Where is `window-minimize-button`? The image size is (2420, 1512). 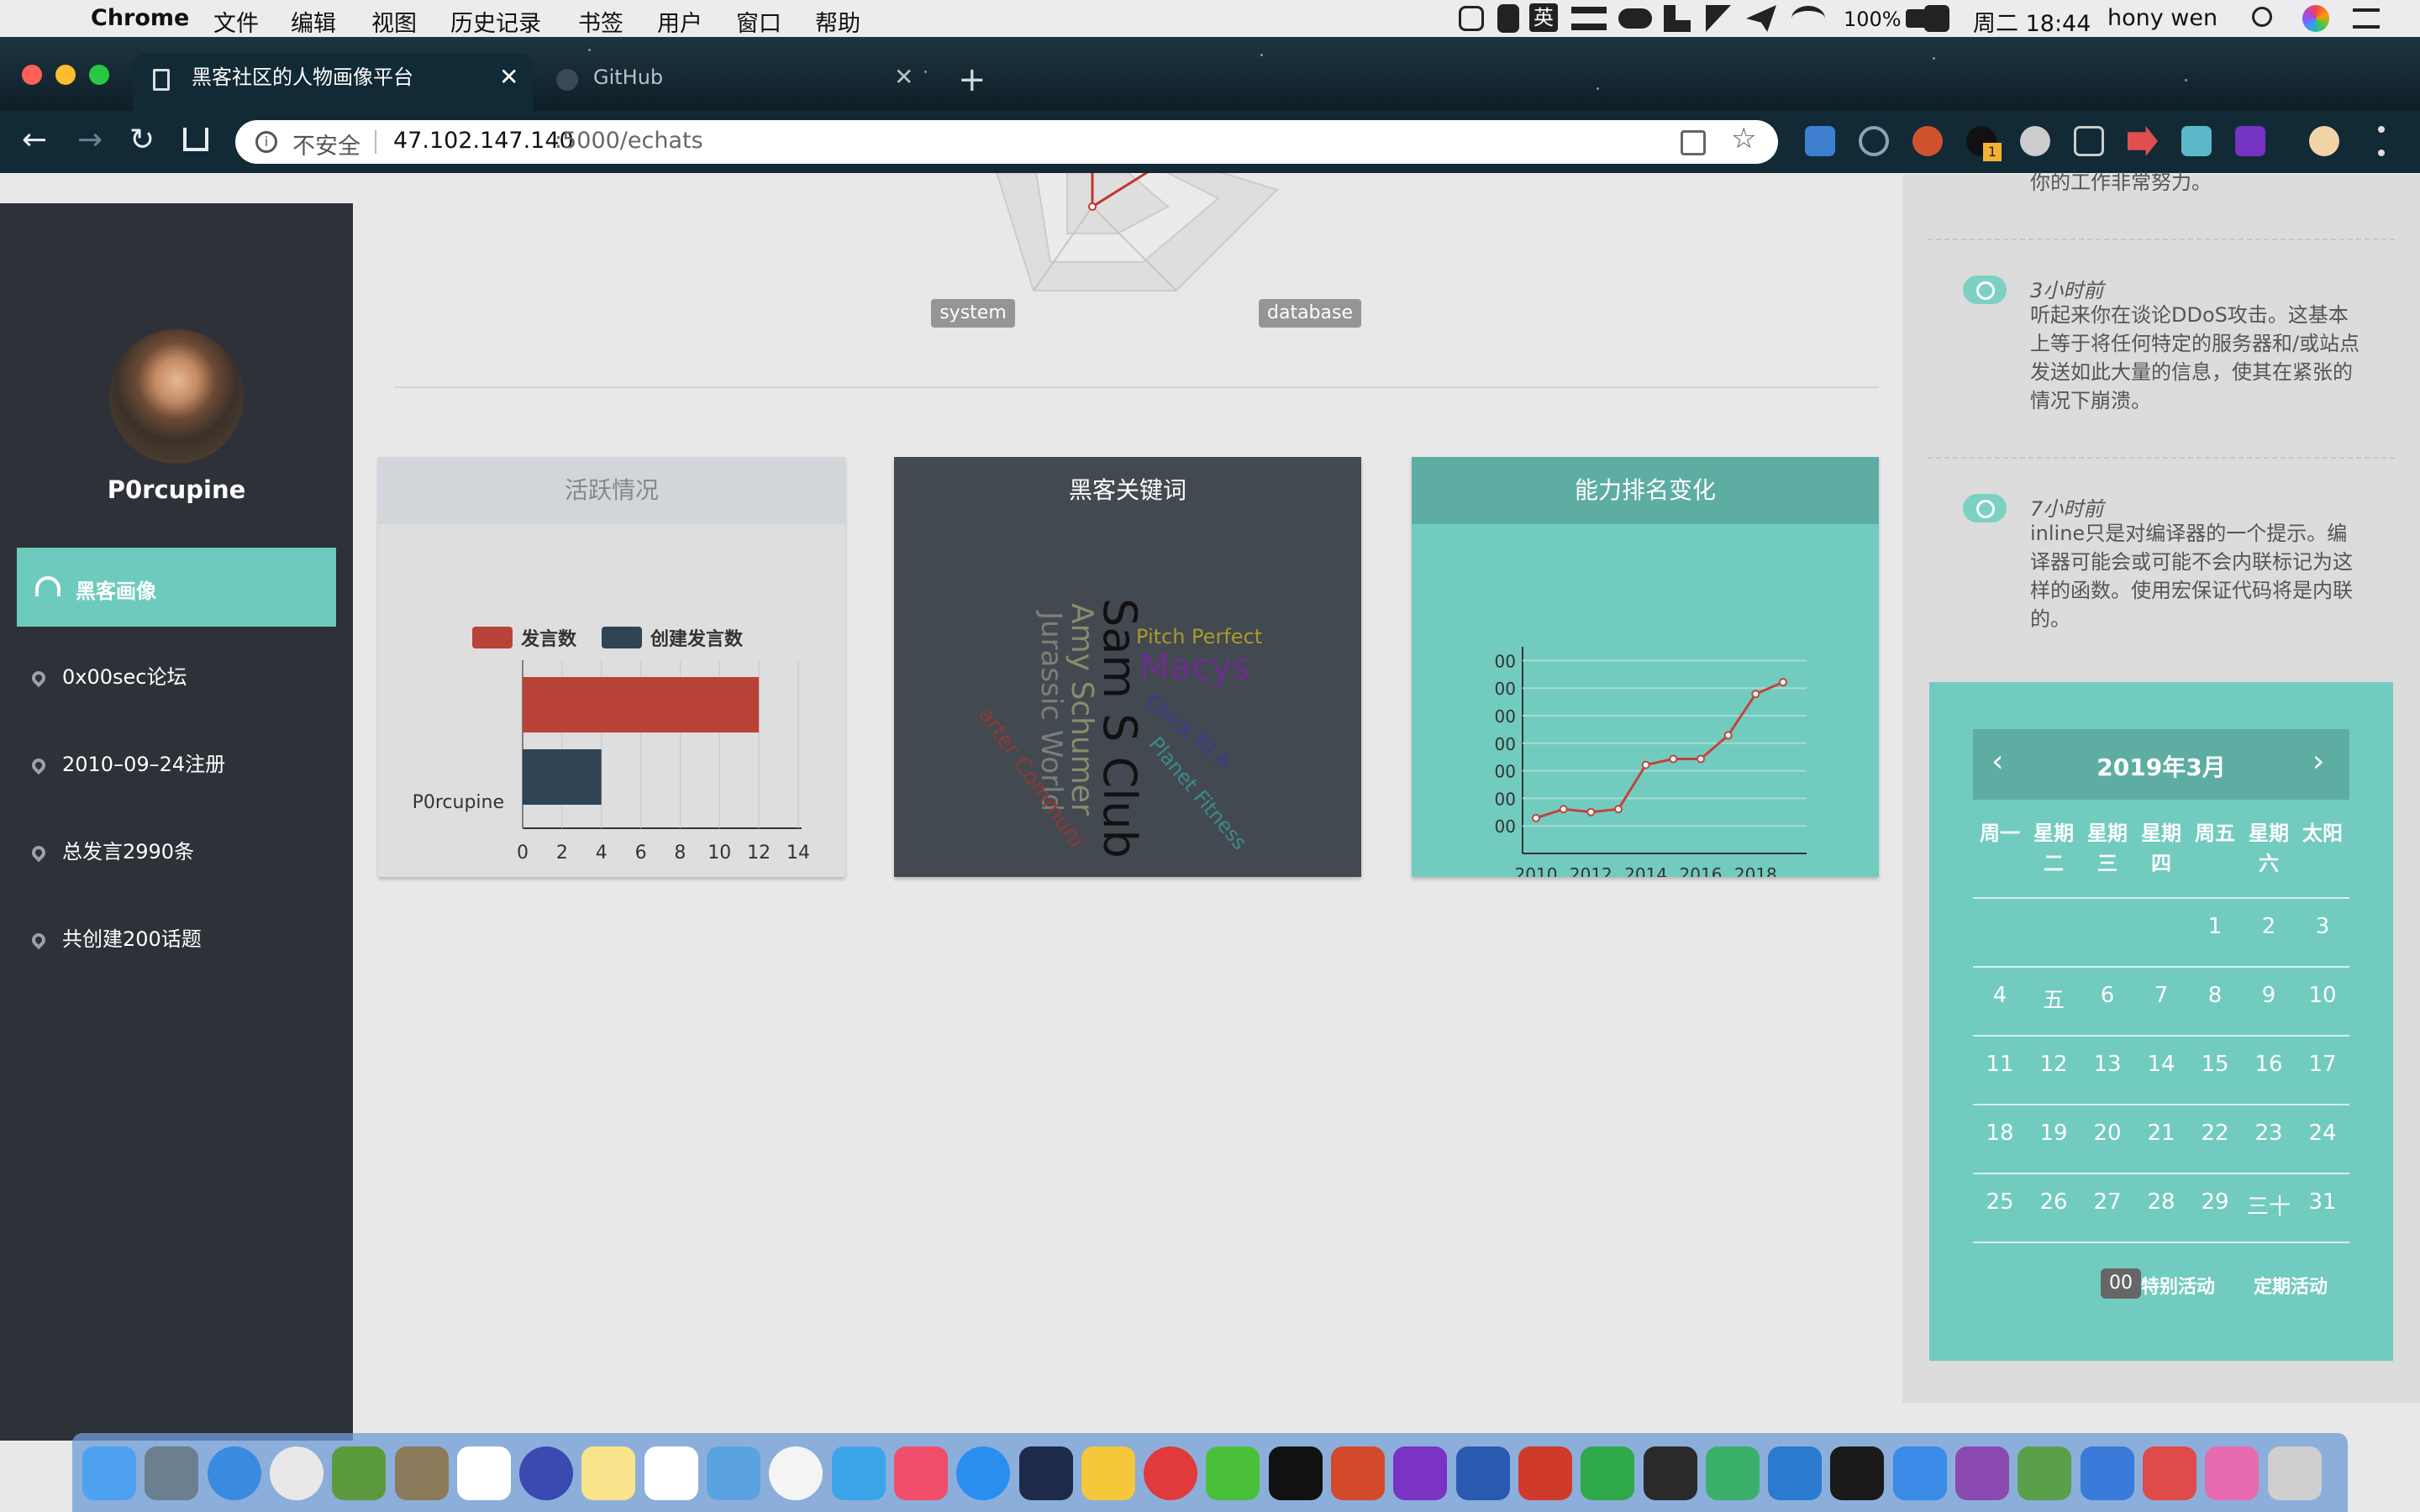 window-minimize-button is located at coordinates (65, 75).